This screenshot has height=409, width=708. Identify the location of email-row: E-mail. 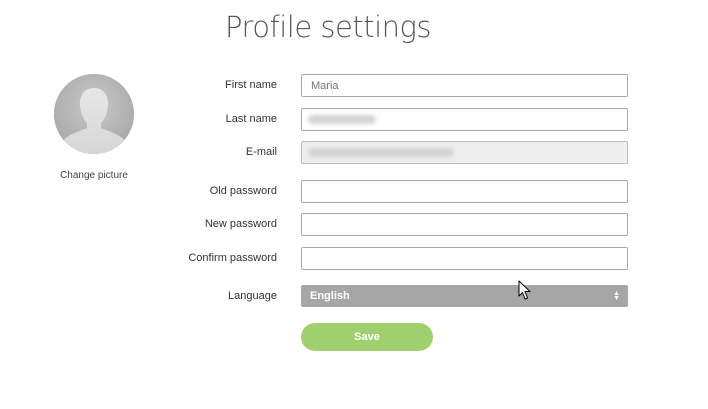
(354, 153).